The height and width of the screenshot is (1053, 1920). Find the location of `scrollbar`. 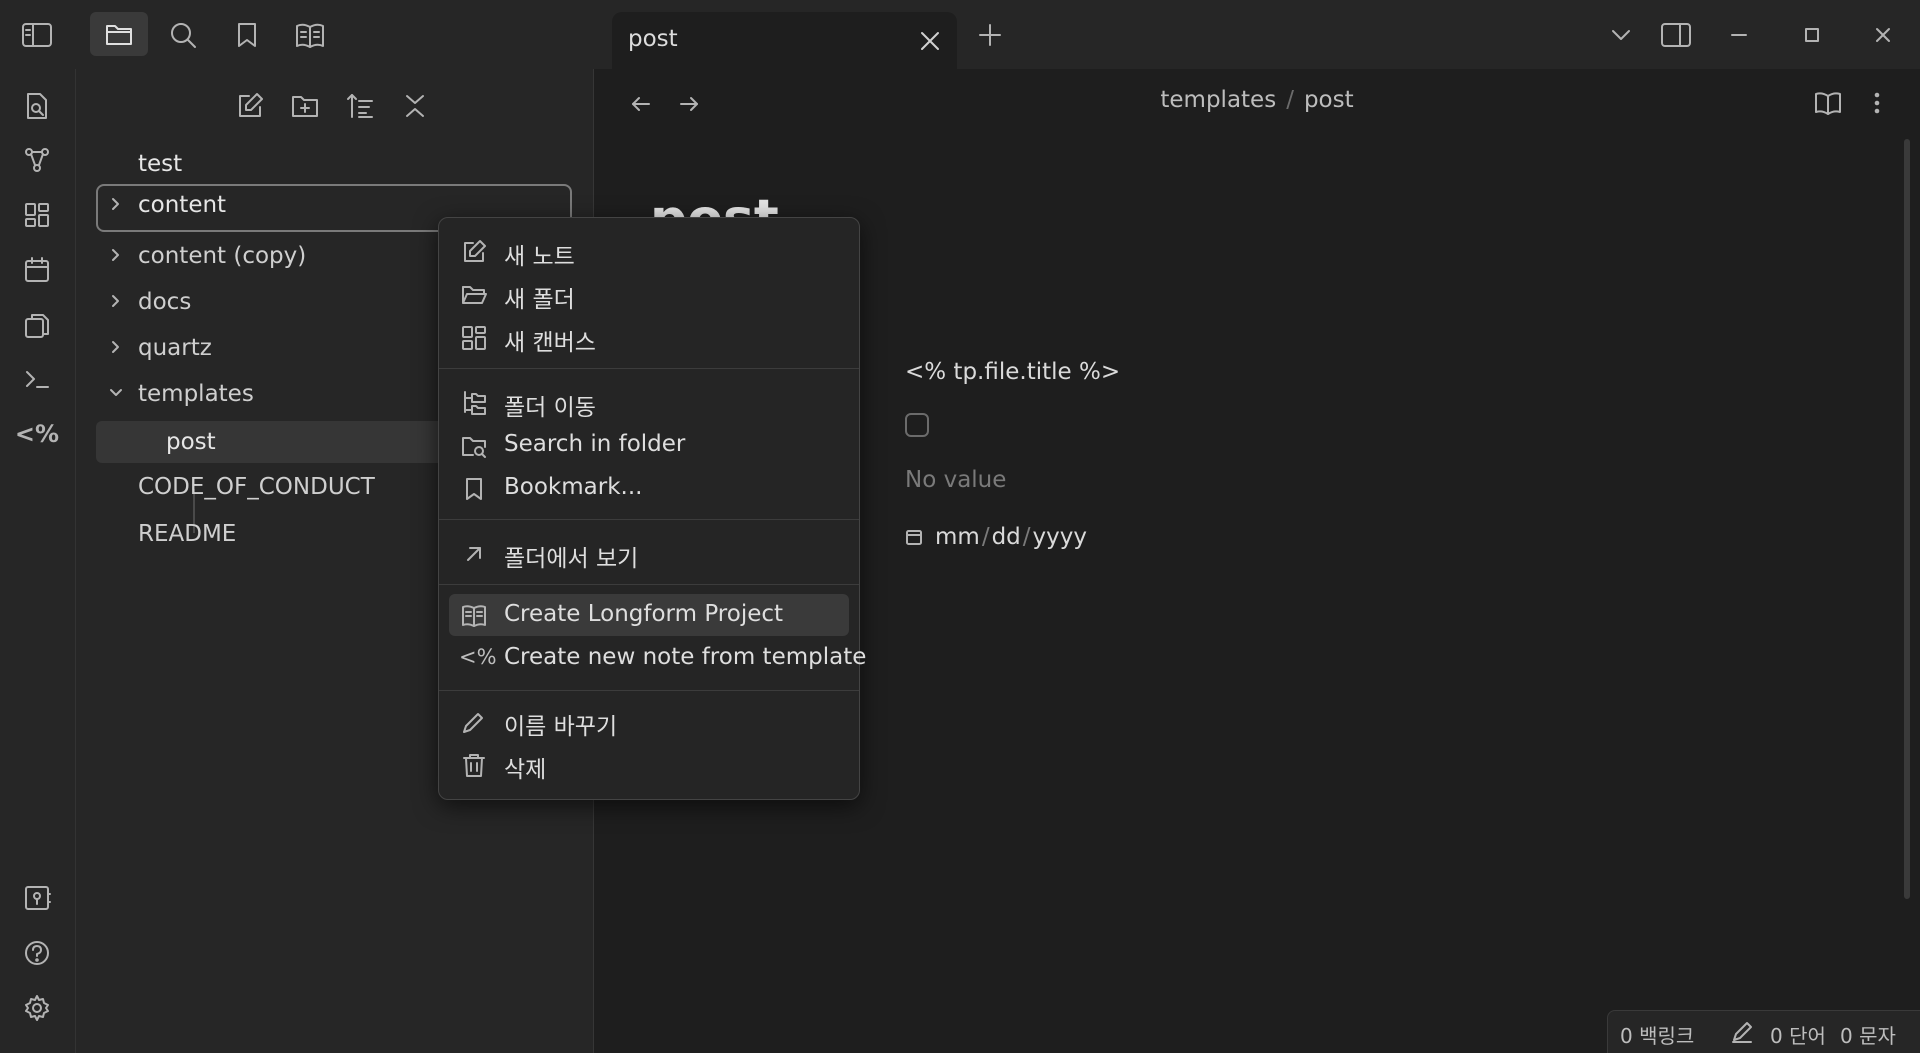

scrollbar is located at coordinates (1907, 519).